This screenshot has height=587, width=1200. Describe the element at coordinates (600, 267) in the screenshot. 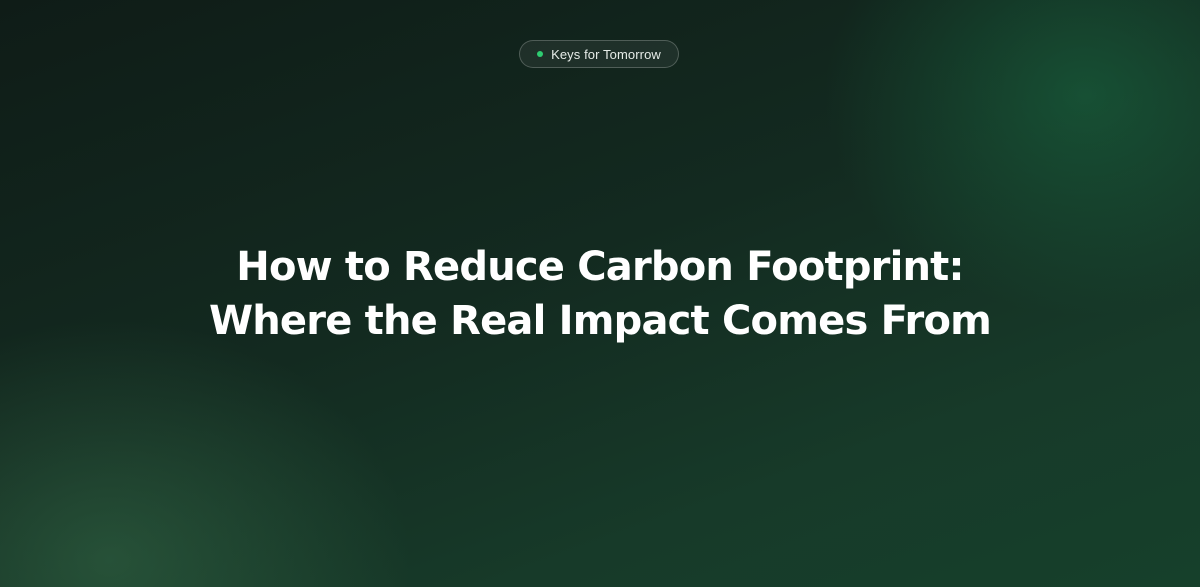

I see `page-title-line-1: How to Reduce Carbon Footprint:` at that location.